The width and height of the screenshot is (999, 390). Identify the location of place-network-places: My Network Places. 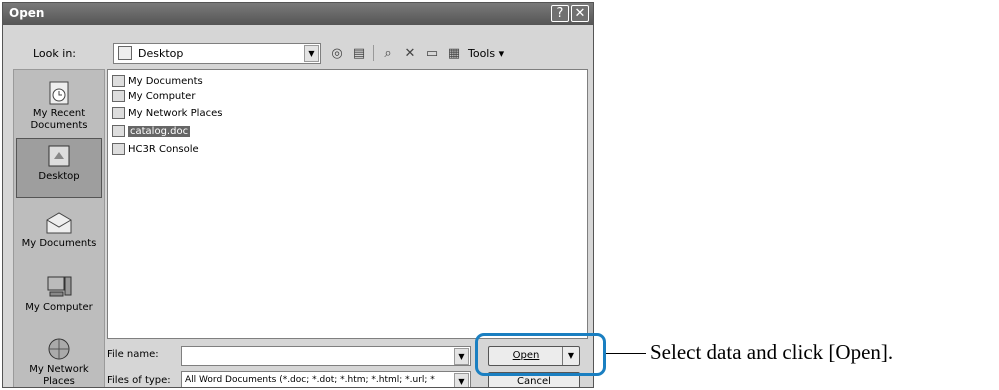
(59, 359).